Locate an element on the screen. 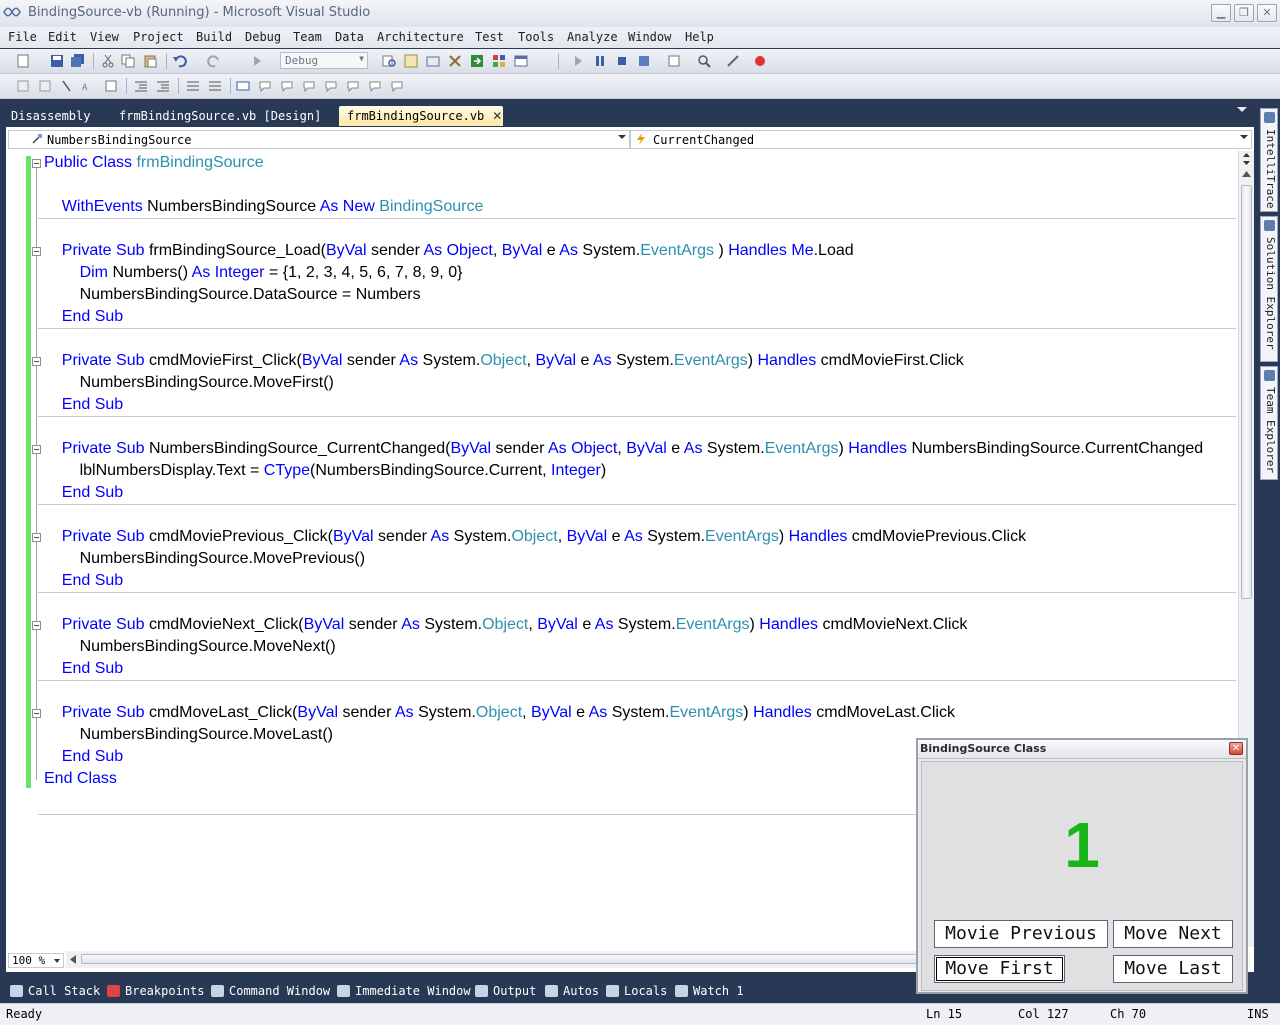 Image resolution: width=1280 pixels, height=1025 pixels. menu-architecture: Architecture is located at coordinates (420, 37).